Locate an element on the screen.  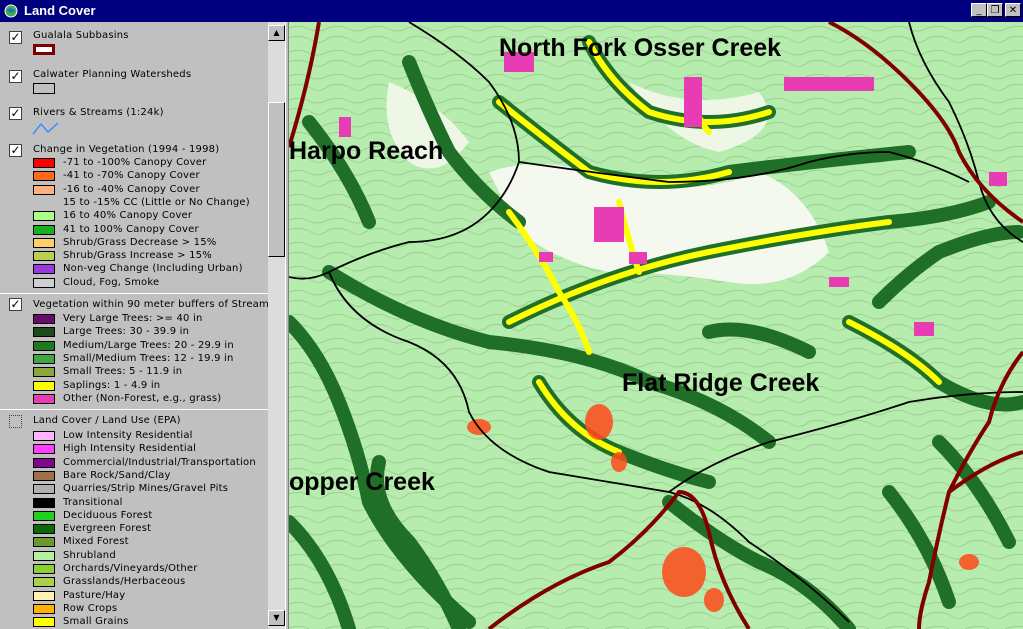
minimize-button: _ is located at coordinates (979, 10).